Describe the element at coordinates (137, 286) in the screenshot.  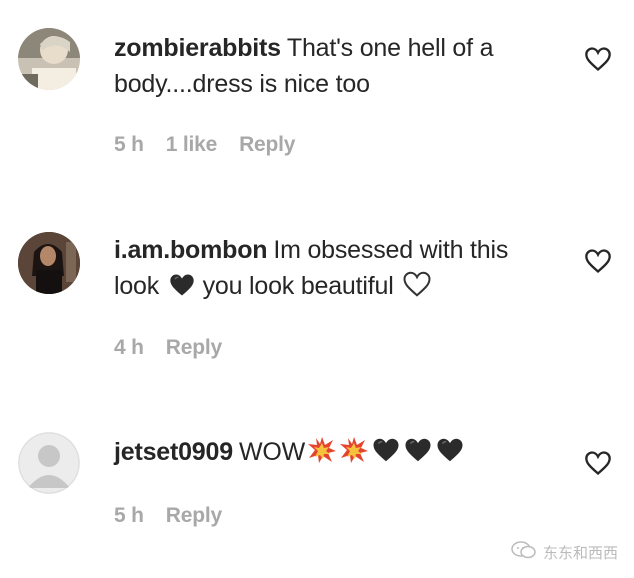
I see `comment-body-line2a: look` at that location.